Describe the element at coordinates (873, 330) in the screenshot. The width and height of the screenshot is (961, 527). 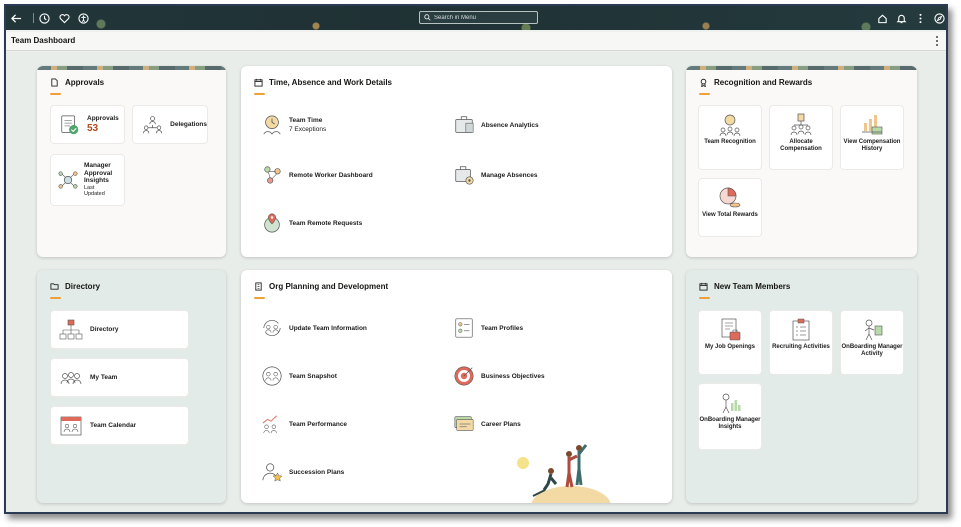
I see `onboarding-activity-icon` at that location.